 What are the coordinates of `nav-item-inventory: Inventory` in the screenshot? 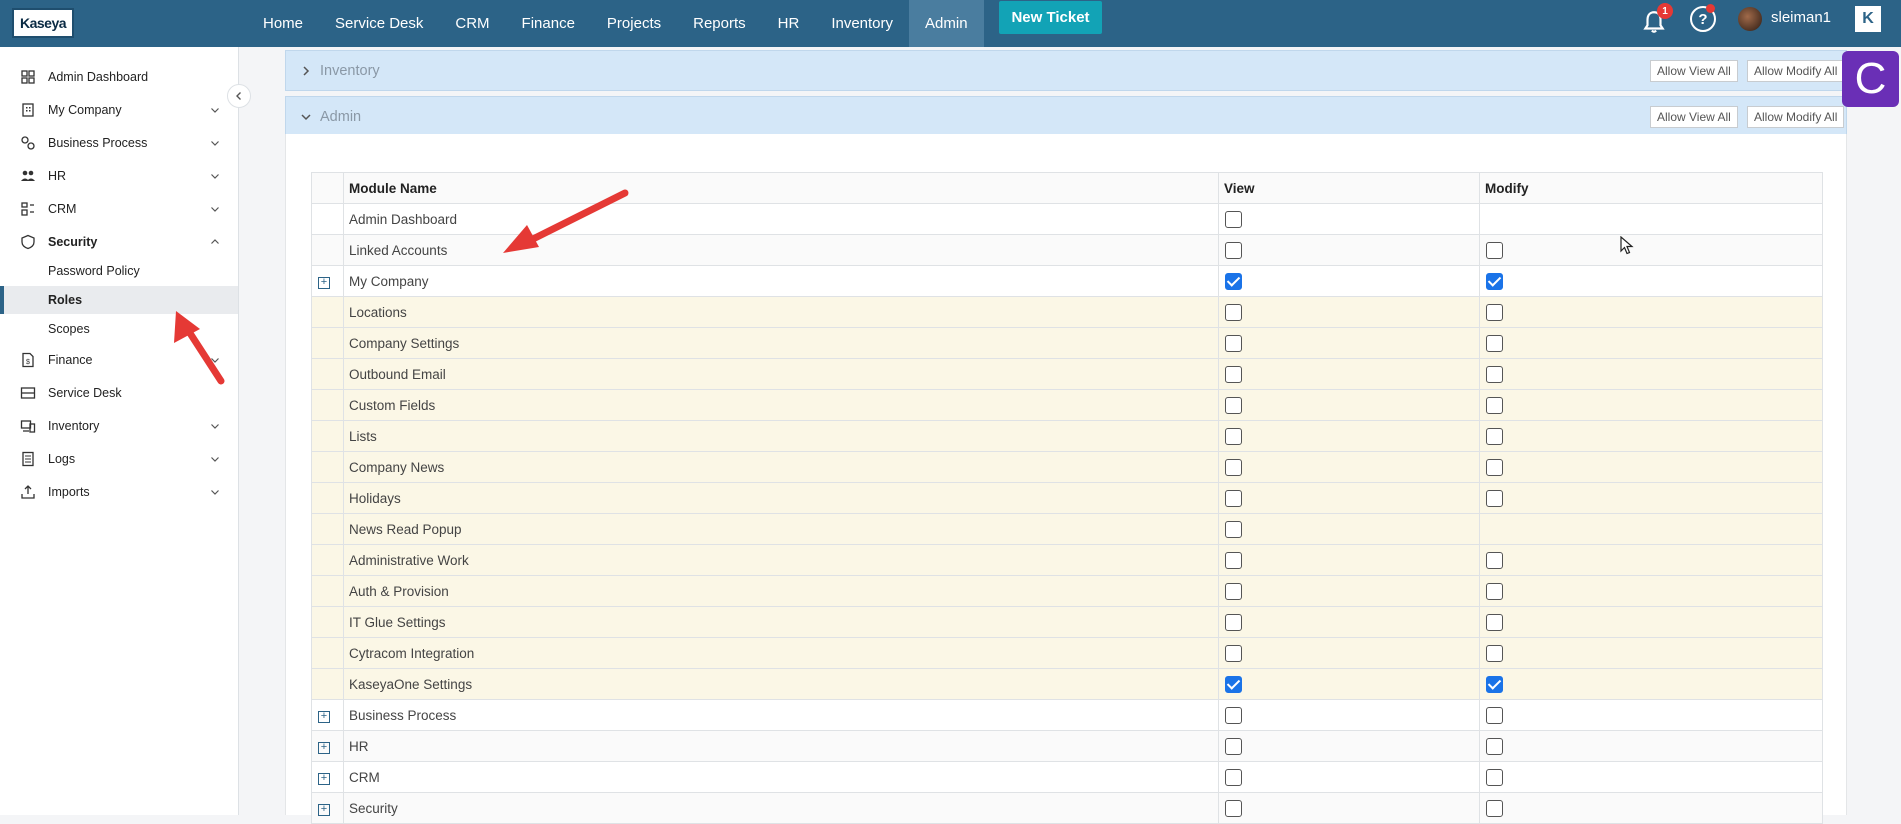 It's located at (862, 23).